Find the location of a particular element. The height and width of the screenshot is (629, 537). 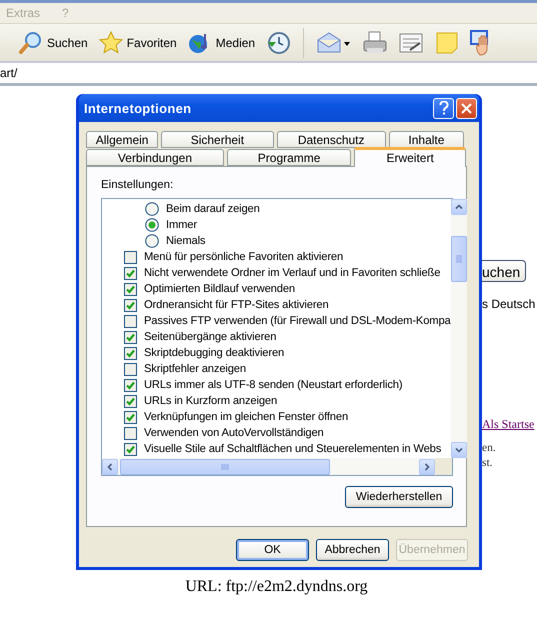

toolbar-button: Suchen is located at coordinates (53, 43).